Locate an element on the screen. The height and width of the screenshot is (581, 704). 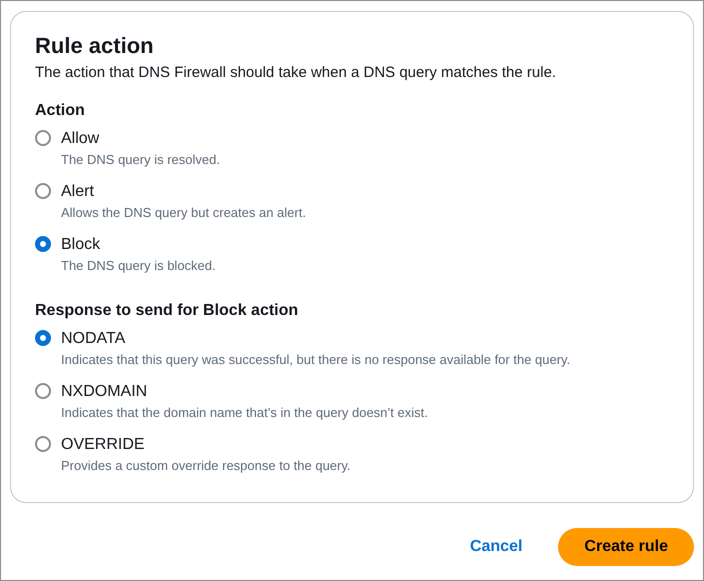
option-description: The DNS query is resolved. is located at coordinates (140, 160).